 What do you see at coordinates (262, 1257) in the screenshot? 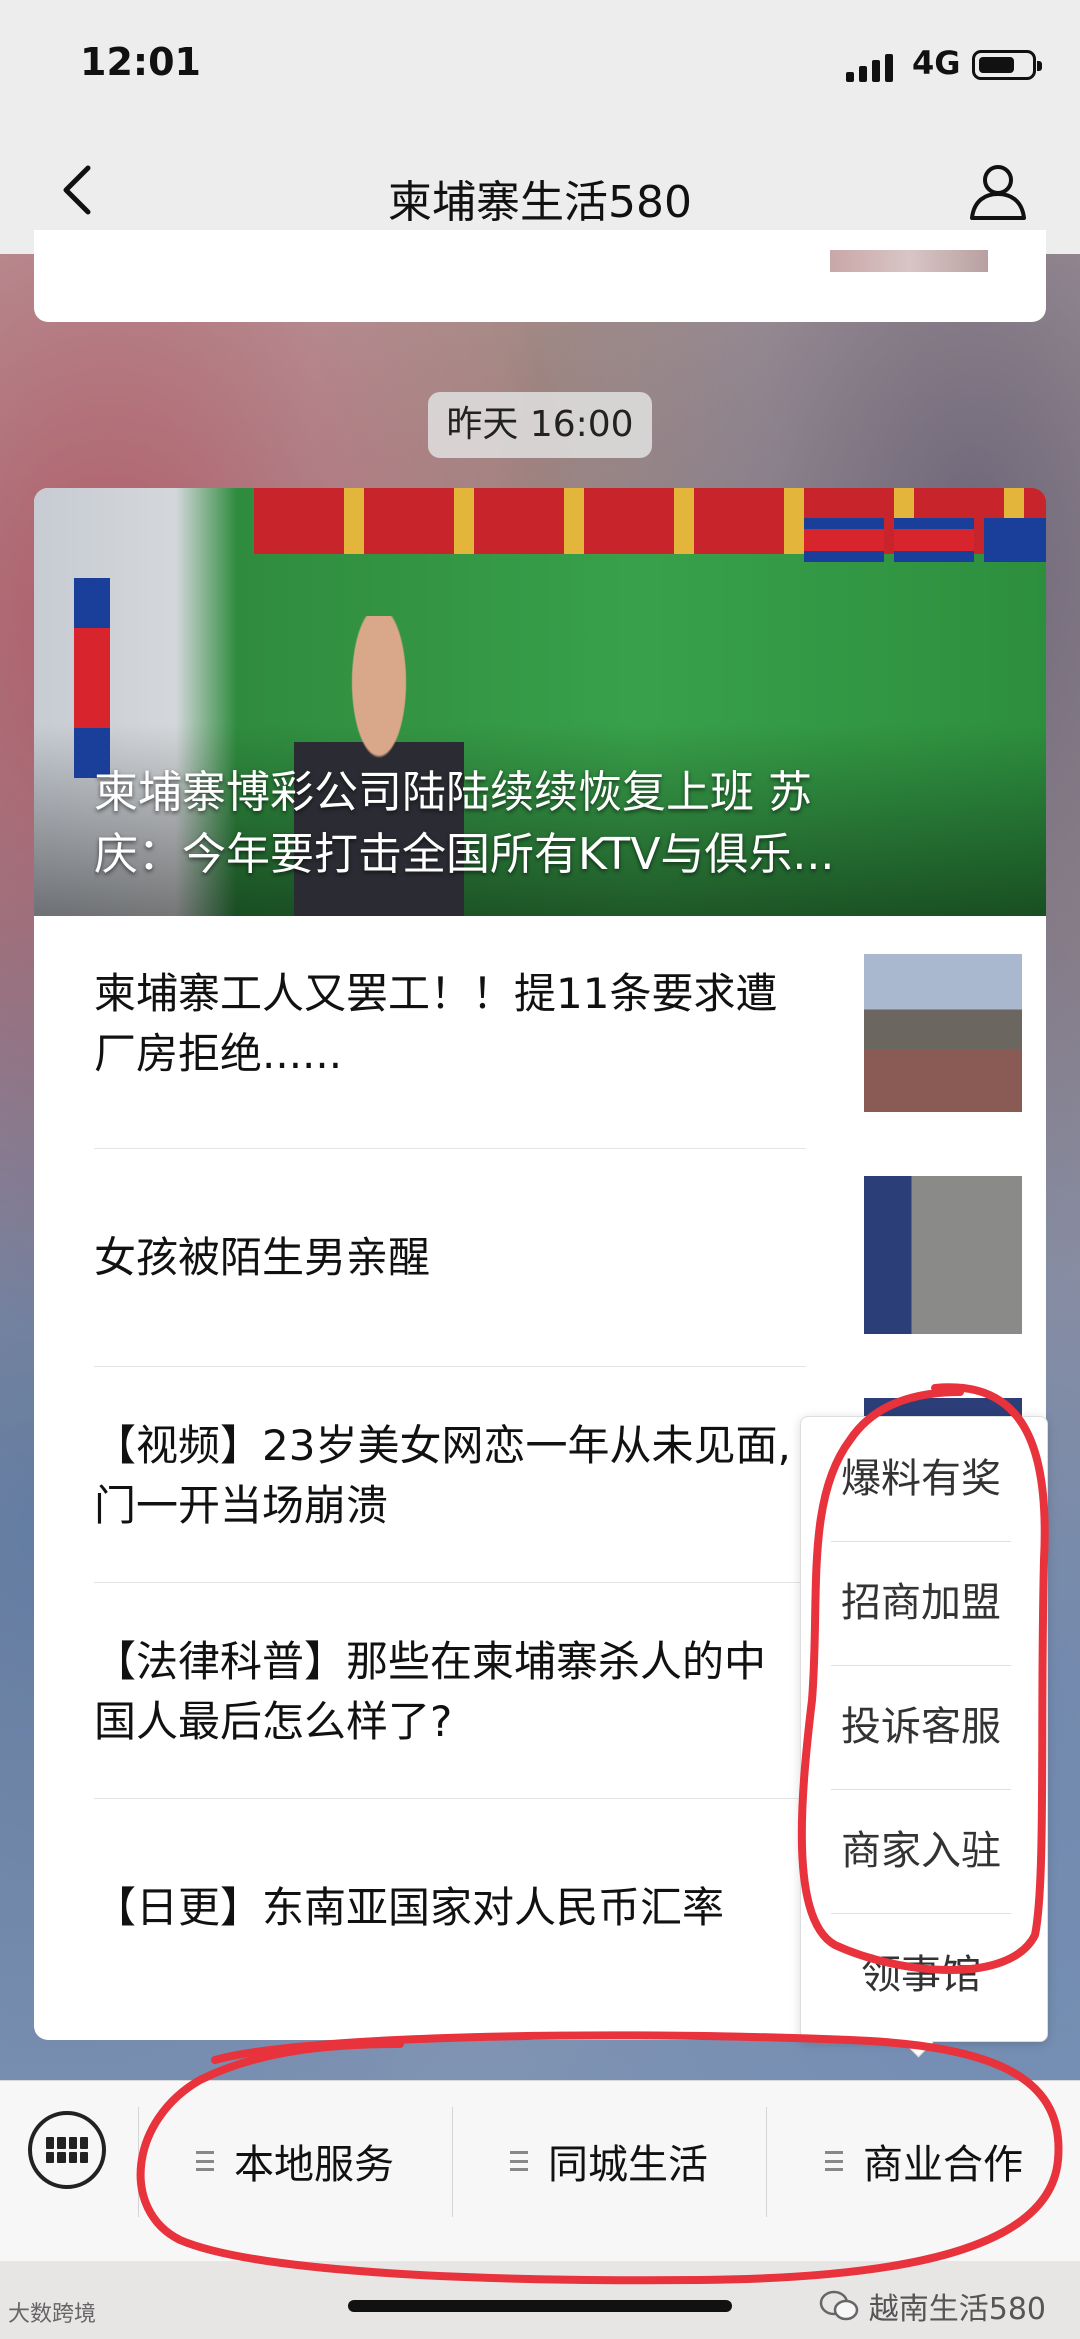
I see `article-title: 女孩被陌生男亲醒` at bounding box center [262, 1257].